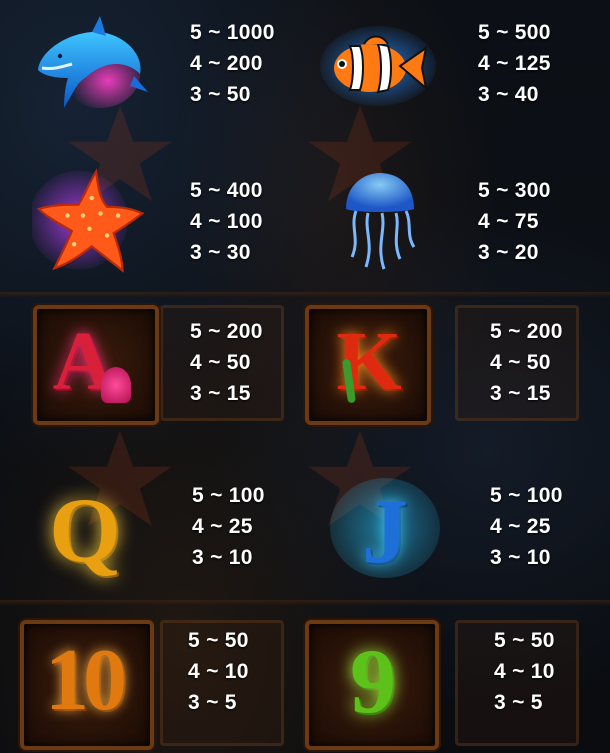 Image resolution: width=610 pixels, height=753 pixels. I want to click on payout-3: 3 ~ 40, so click(508, 94).